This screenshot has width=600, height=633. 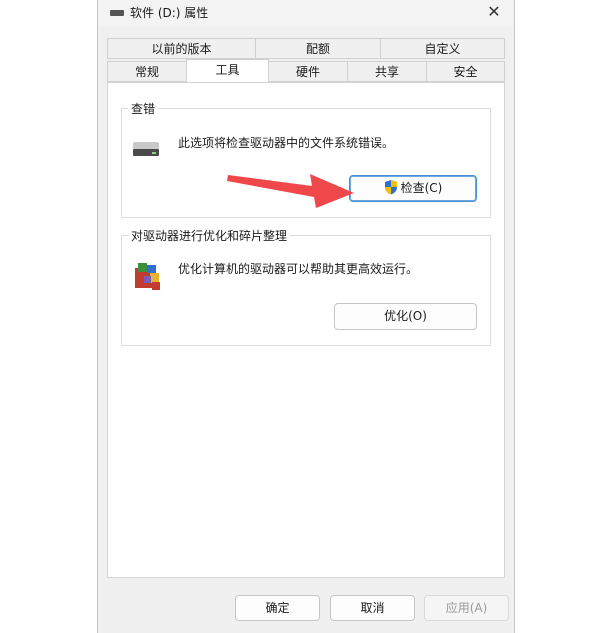 I want to click on annotation-arrow-icon, so click(x=290, y=191).